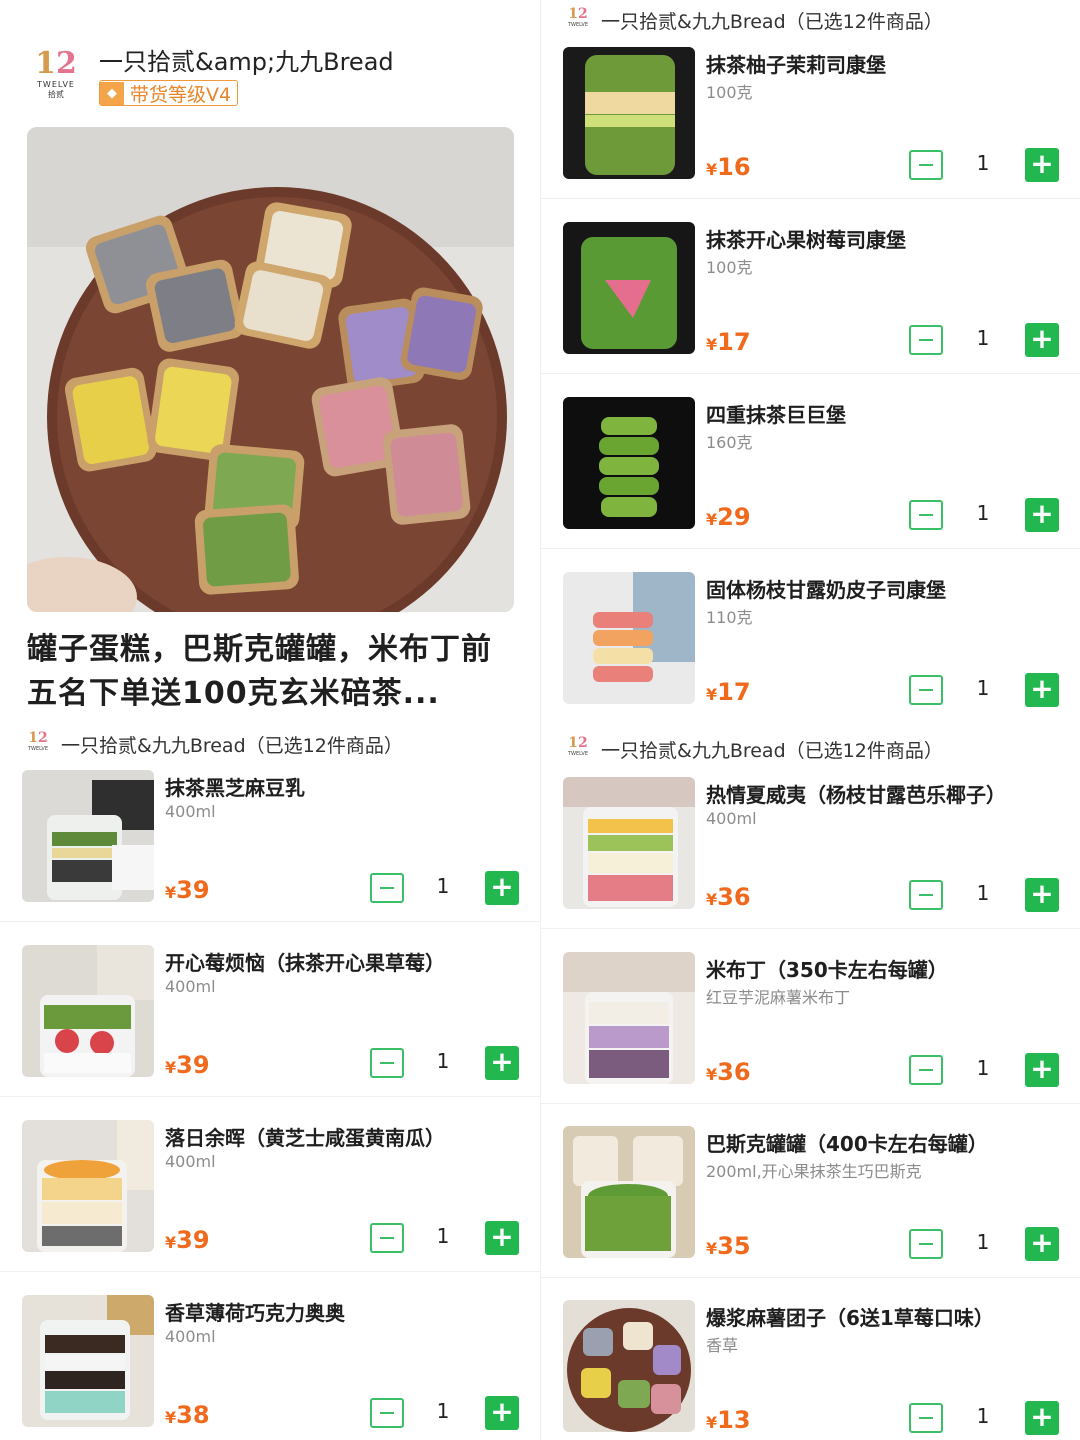 Image resolution: width=1080 pixels, height=1440 pixels. I want to click on product-price: ¥13, so click(728, 1420).